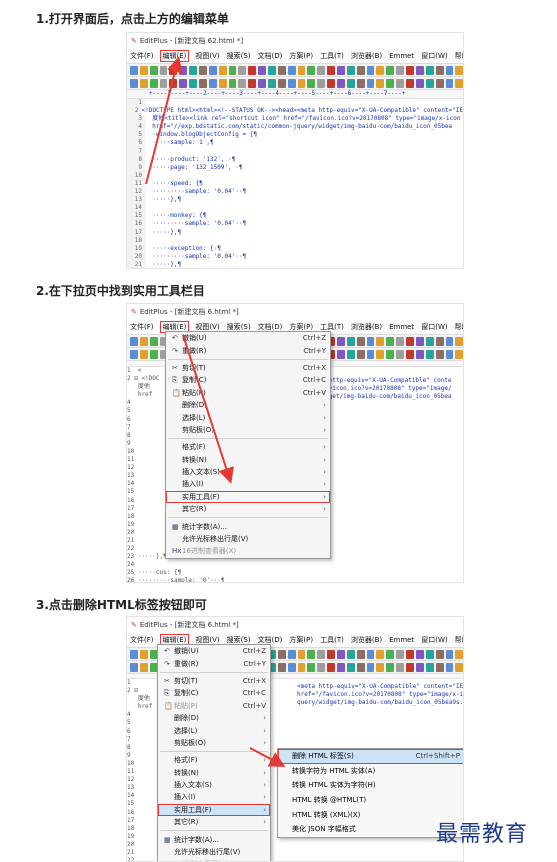 Image resolution: width=557 pixels, height=862 pixels. What do you see at coordinates (142, 56) in the screenshot?
I see `menu-0: 文件(F)` at bounding box center [142, 56].